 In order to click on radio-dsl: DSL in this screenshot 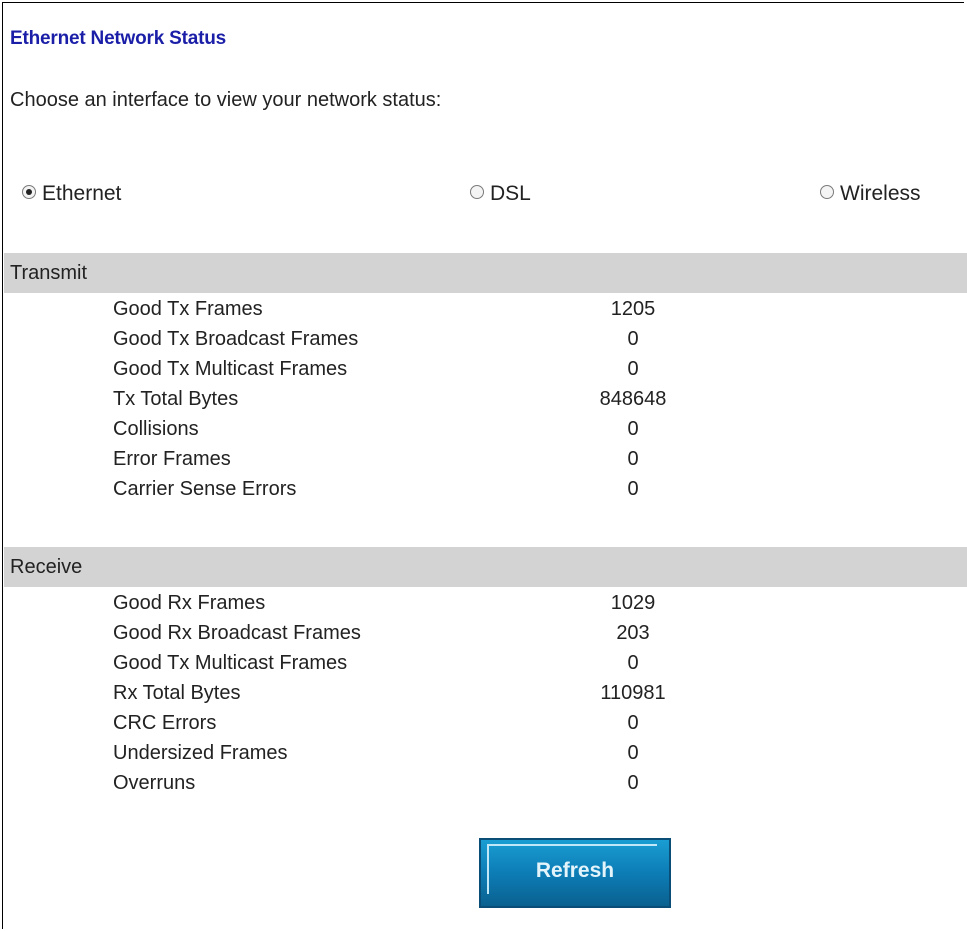, I will do `click(500, 194)`.